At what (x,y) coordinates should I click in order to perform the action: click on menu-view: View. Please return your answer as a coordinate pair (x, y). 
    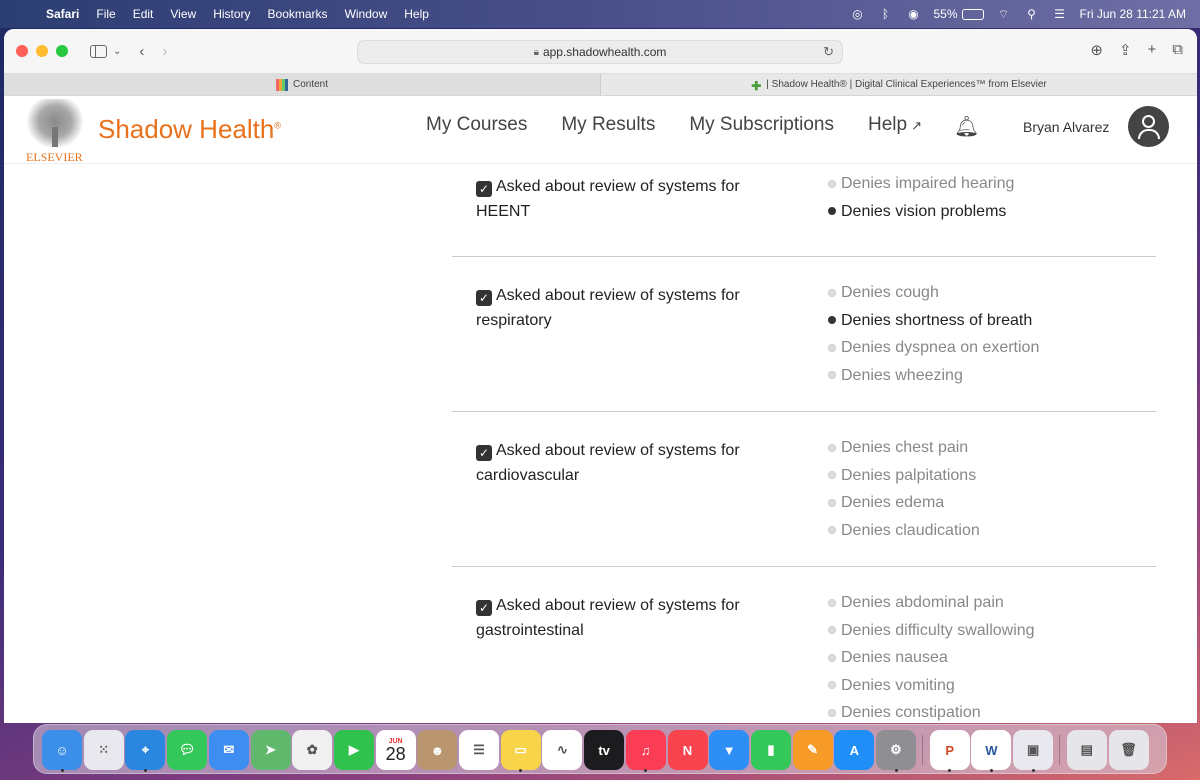
    Looking at the image, I should click on (183, 14).